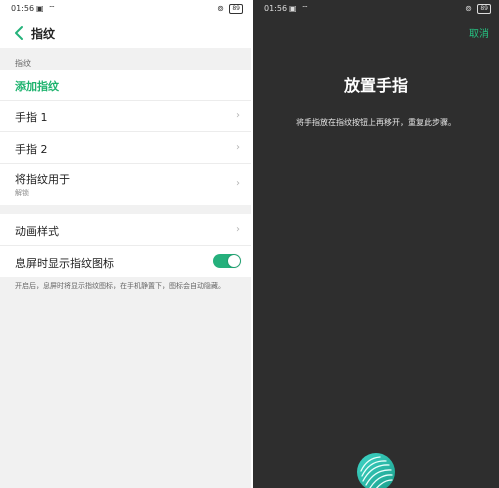 This screenshot has width=499, height=488. Describe the element at coordinates (22, 193) in the screenshot. I see `use-fingerprint-for-value: 解锁` at that location.